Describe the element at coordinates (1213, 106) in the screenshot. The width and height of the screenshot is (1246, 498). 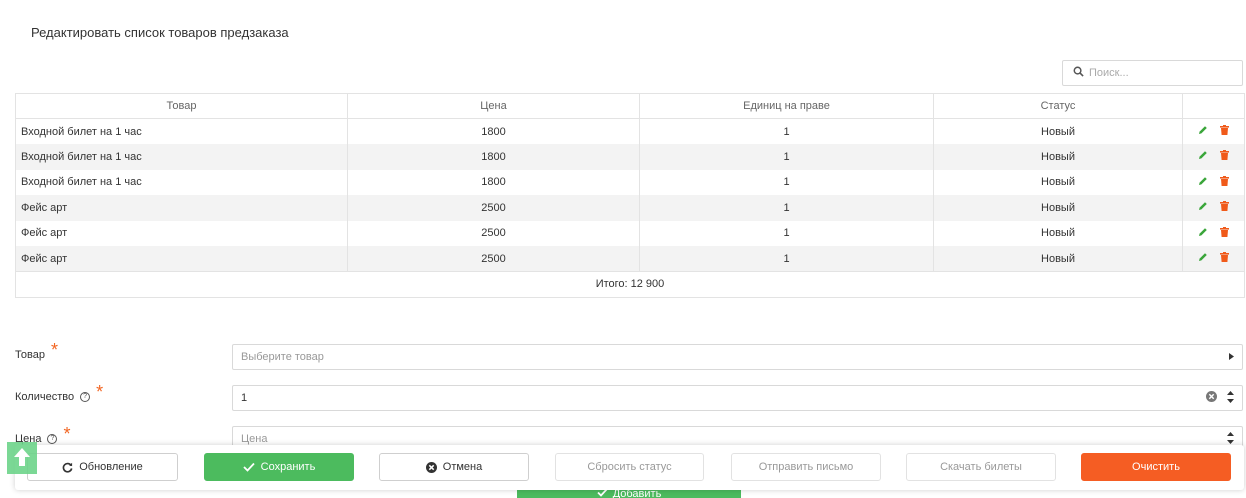
I see `column-header-actions` at that location.